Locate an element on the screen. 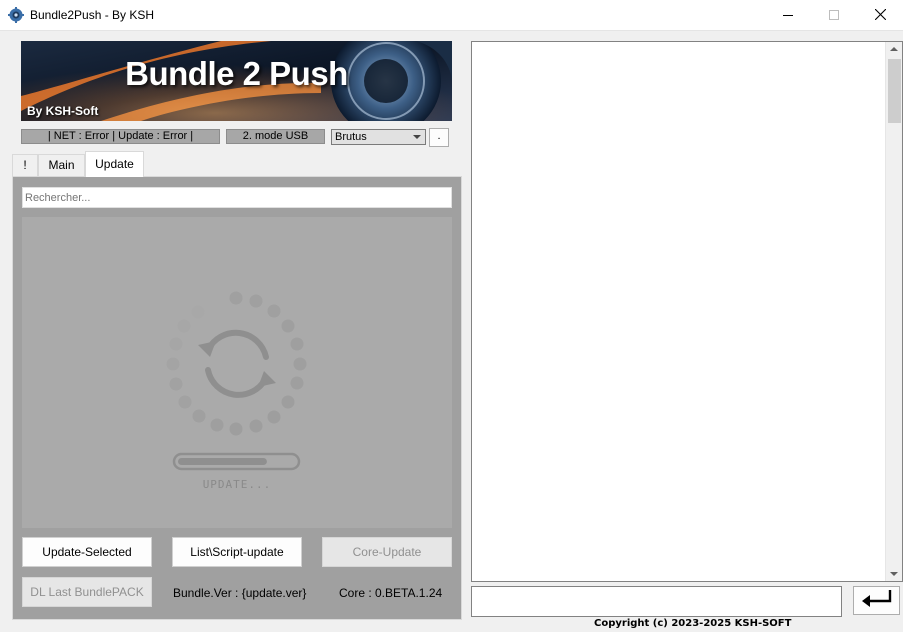 The height and width of the screenshot is (632, 903). profile-select: Brutus is located at coordinates (378, 137).